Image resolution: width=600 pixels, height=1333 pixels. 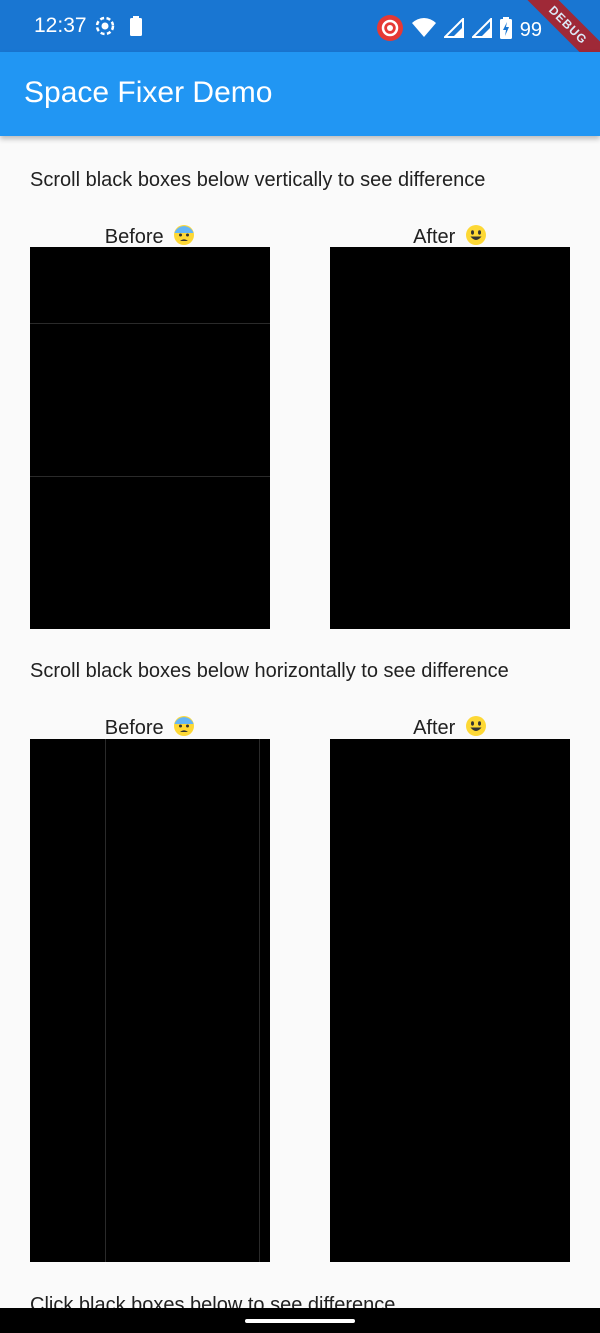 What do you see at coordinates (505, 30) in the screenshot?
I see `battery-charging-icon` at bounding box center [505, 30].